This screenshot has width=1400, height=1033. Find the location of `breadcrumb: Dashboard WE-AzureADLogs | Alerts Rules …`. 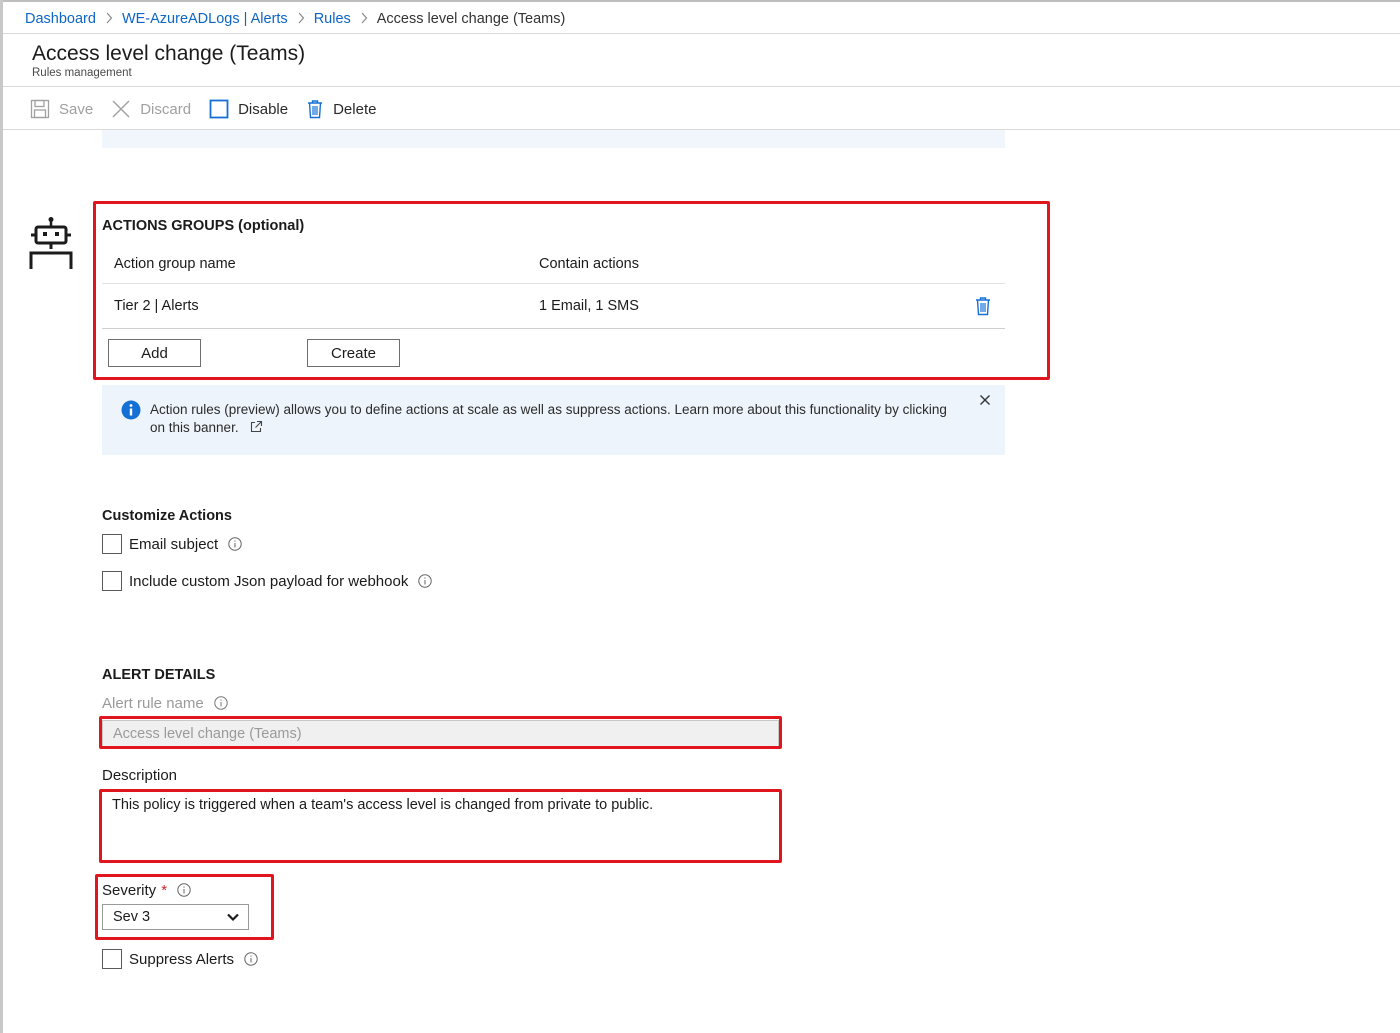

breadcrumb: Dashboard WE-AzureADLogs | Alerts Rules … is located at coordinates (295, 19).